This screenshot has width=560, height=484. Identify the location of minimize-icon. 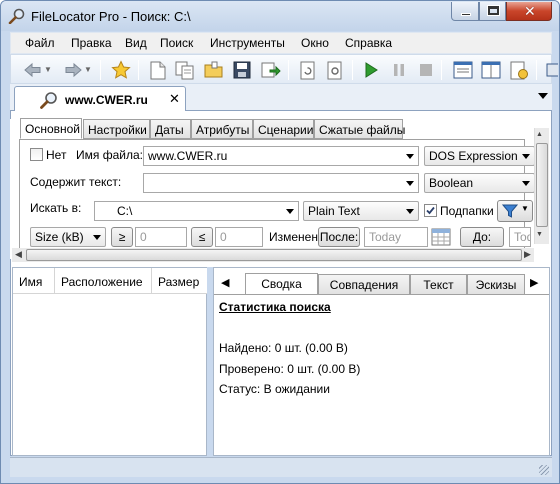
(466, 14).